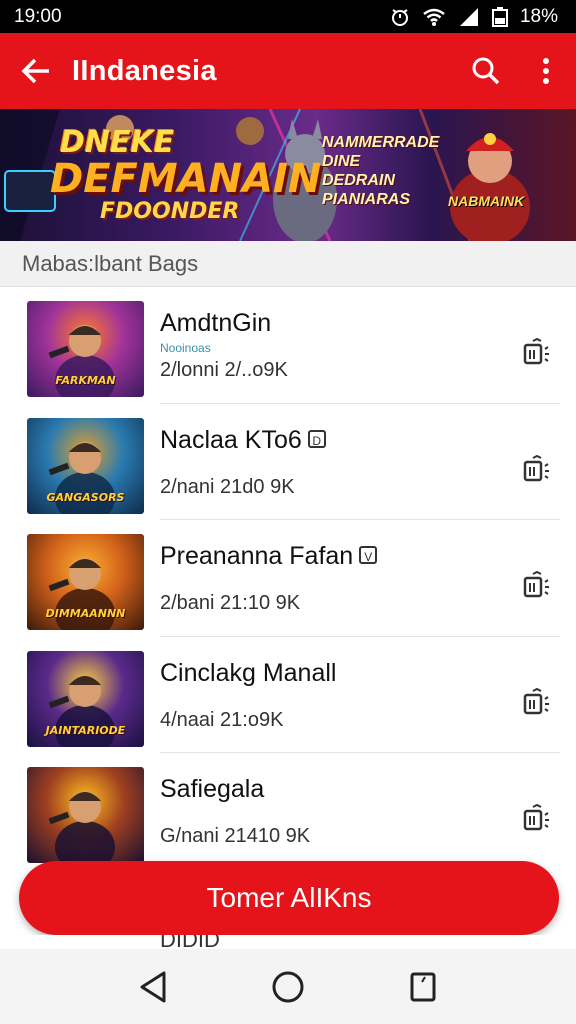  I want to click on app-bar: IIndanesia, so click(288, 71).